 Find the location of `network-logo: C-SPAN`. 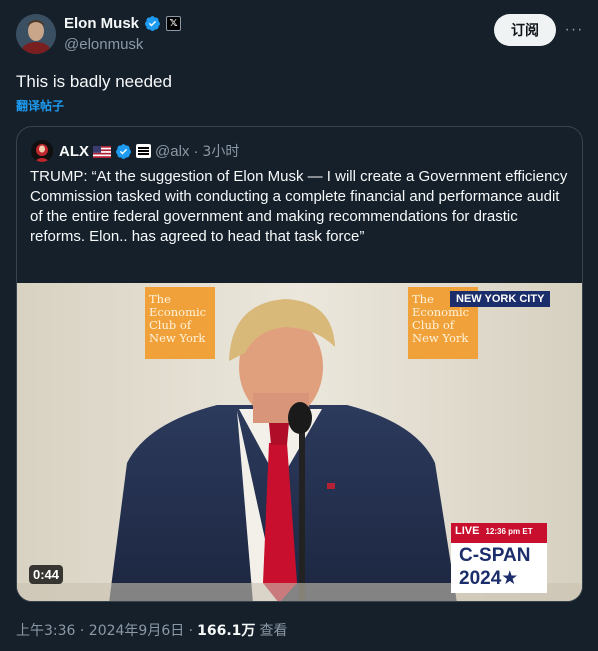

network-logo: C-SPAN is located at coordinates (495, 555).